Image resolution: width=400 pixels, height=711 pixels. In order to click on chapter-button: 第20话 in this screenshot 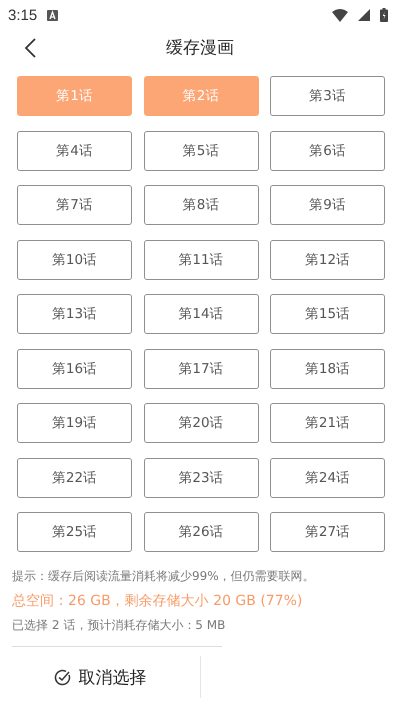, I will do `click(201, 423)`.